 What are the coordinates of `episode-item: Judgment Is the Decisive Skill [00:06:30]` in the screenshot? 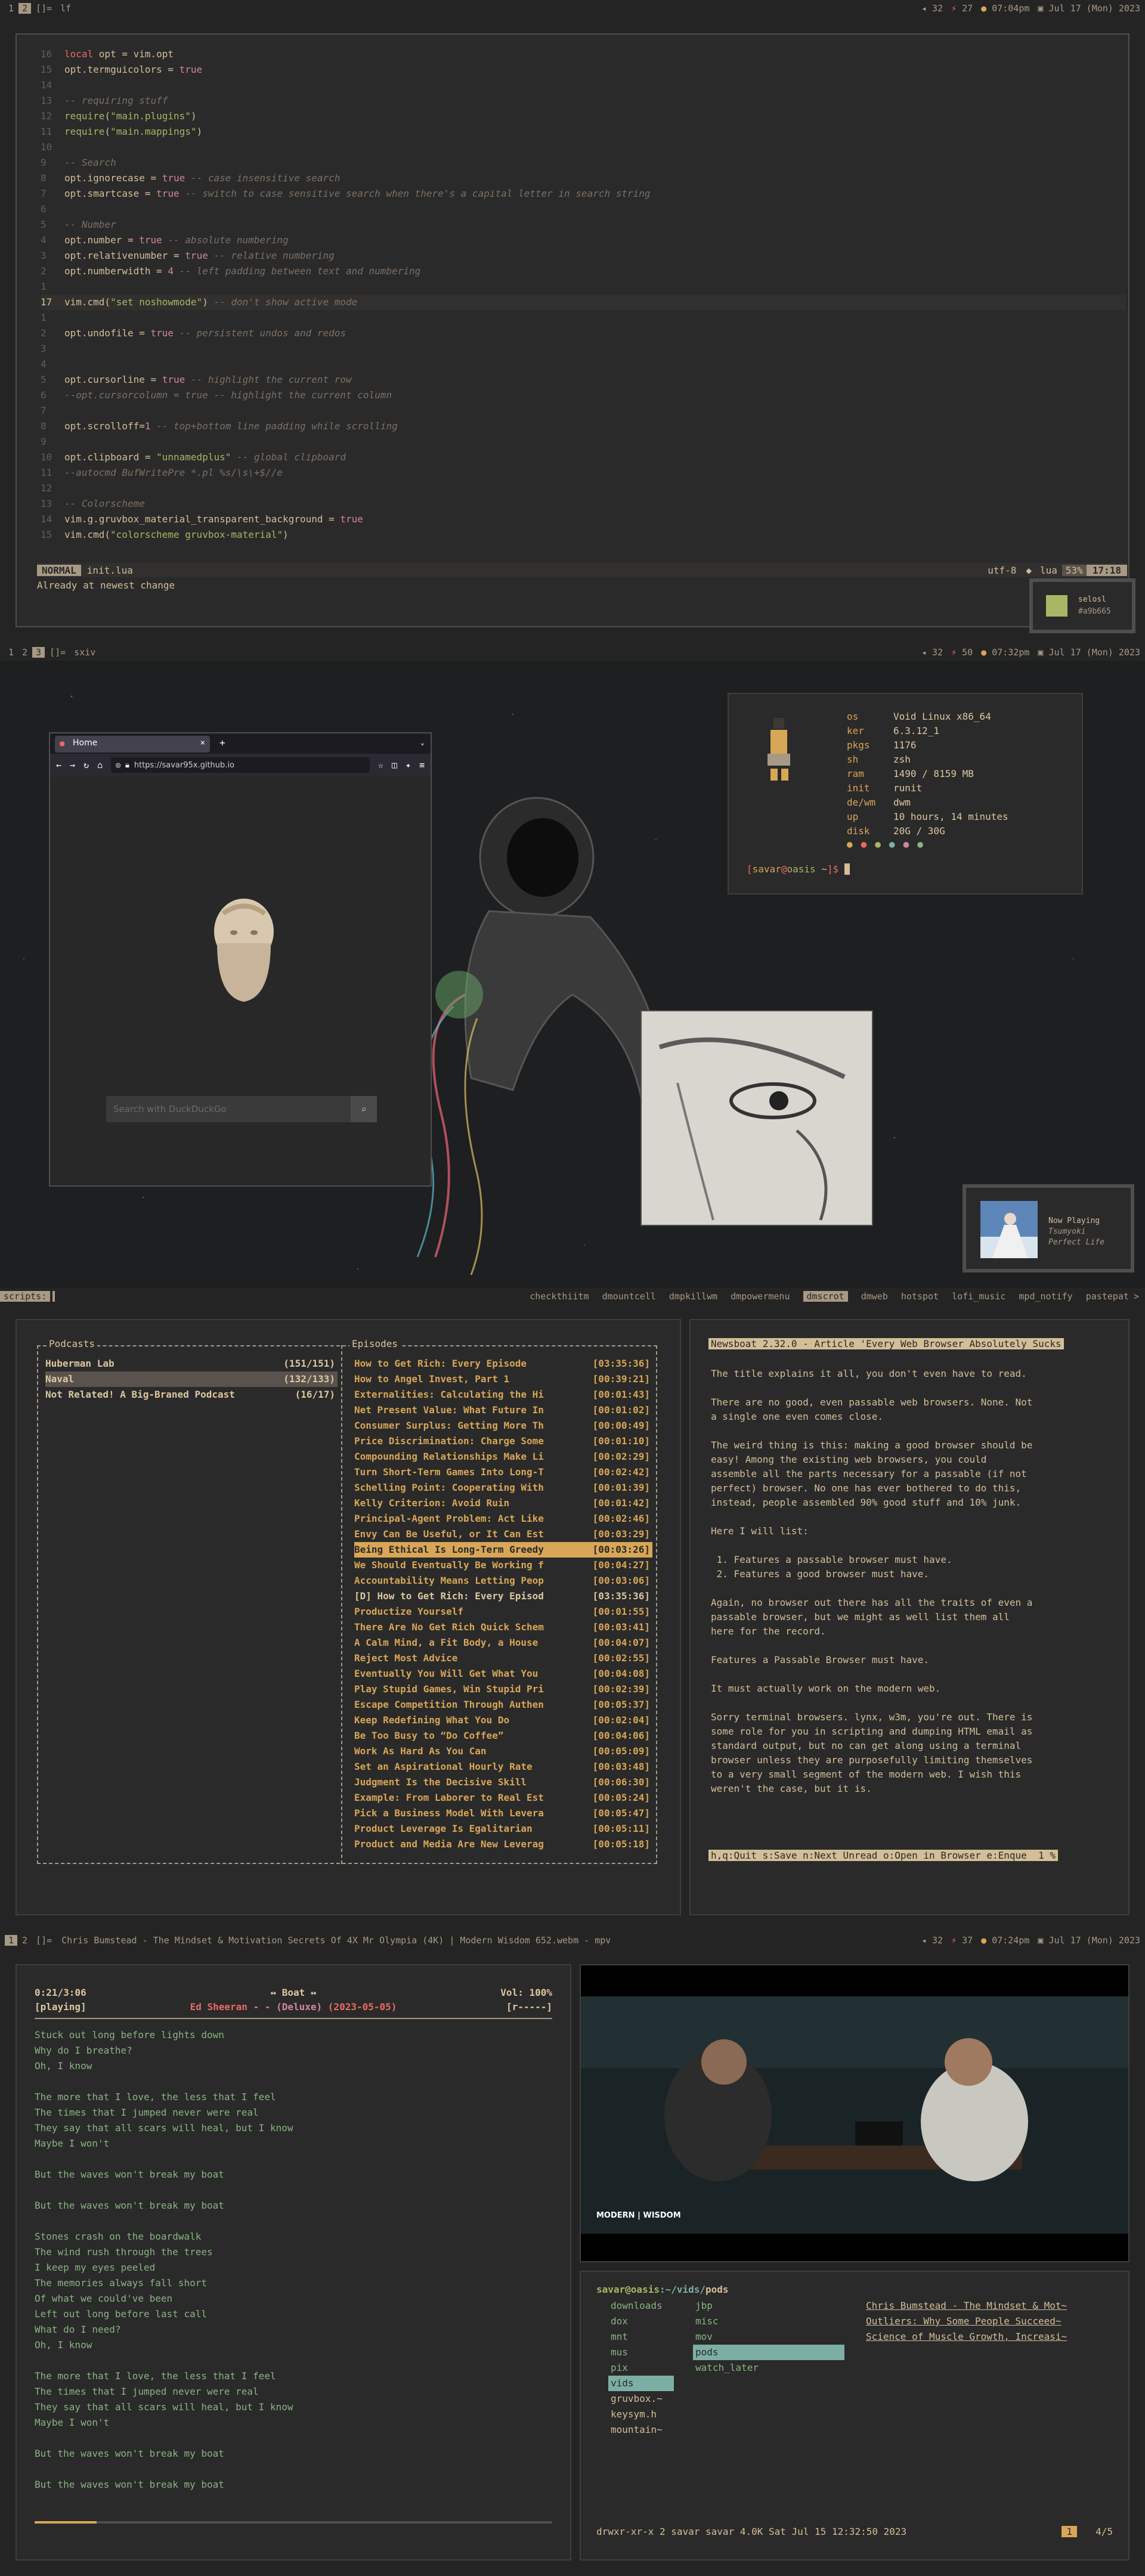 It's located at (503, 1782).